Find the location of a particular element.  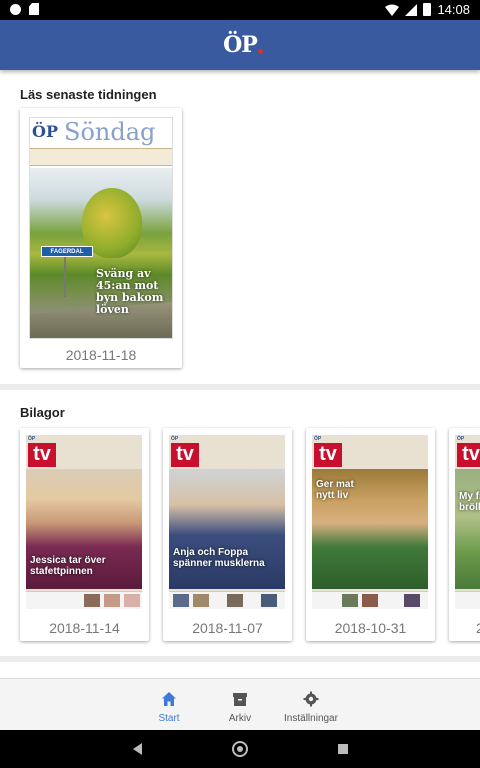

app-logo-text: ÖP is located at coordinates (240, 45).